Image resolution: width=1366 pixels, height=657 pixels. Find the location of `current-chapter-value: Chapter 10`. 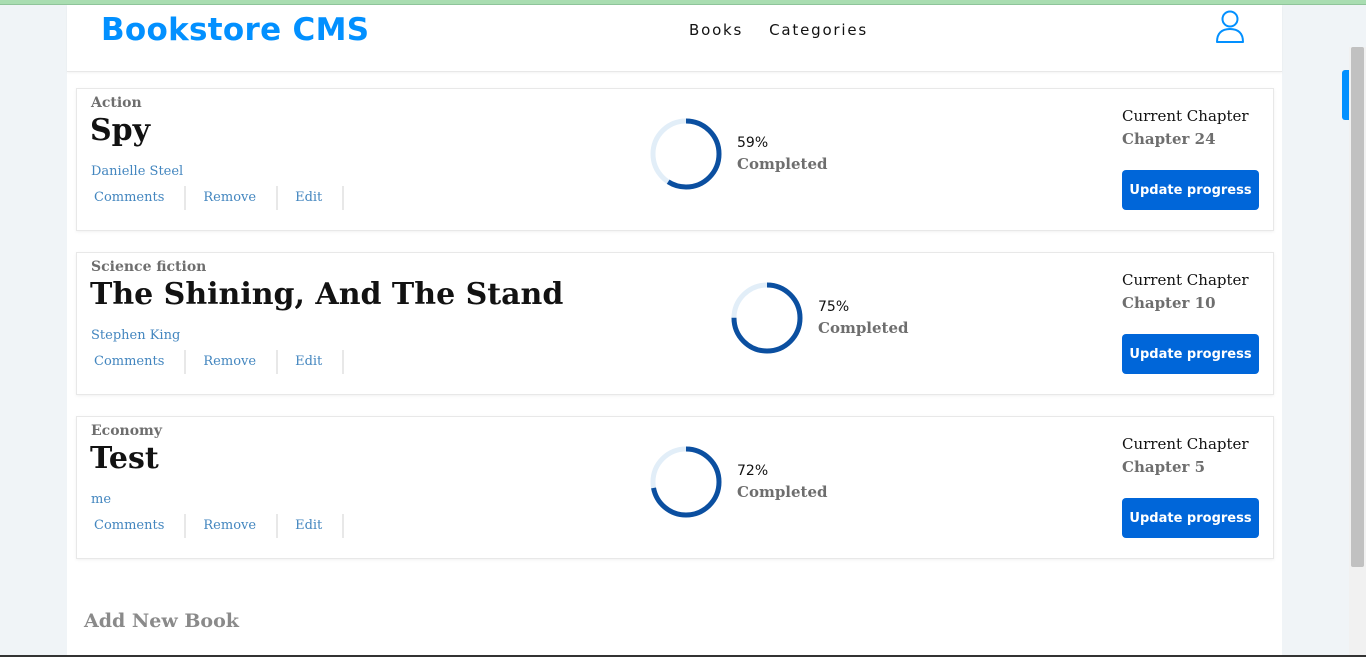

current-chapter-value: Chapter 10 is located at coordinates (1169, 303).